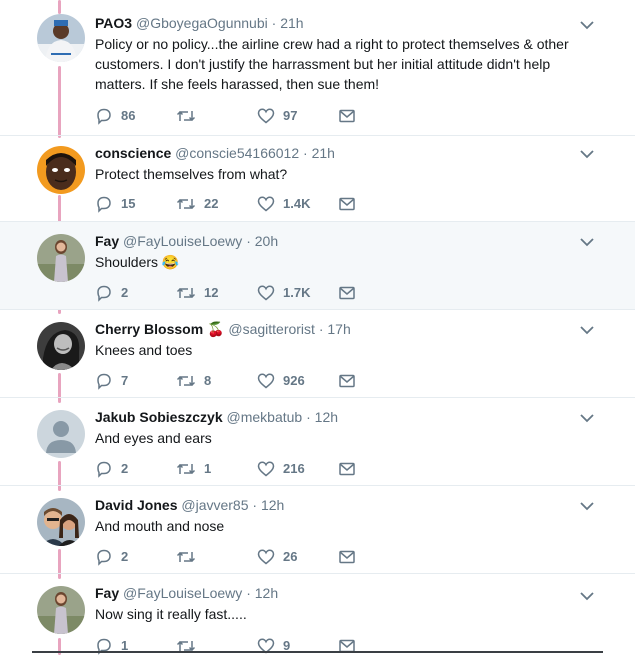 The height and width of the screenshot is (656, 635). What do you see at coordinates (216, 469) in the screenshot?
I see `retweet-button: 1` at bounding box center [216, 469].